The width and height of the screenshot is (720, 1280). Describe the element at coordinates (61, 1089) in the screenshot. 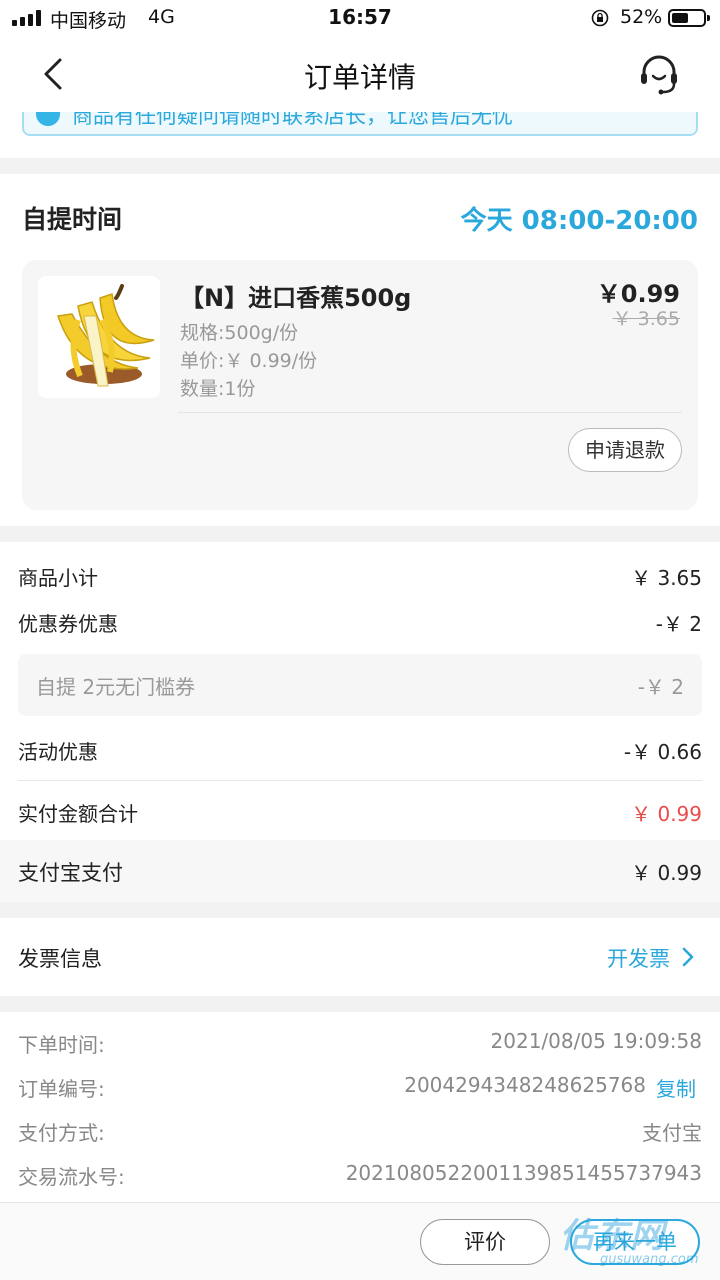

I see `order-number-label: 订单编号:` at that location.